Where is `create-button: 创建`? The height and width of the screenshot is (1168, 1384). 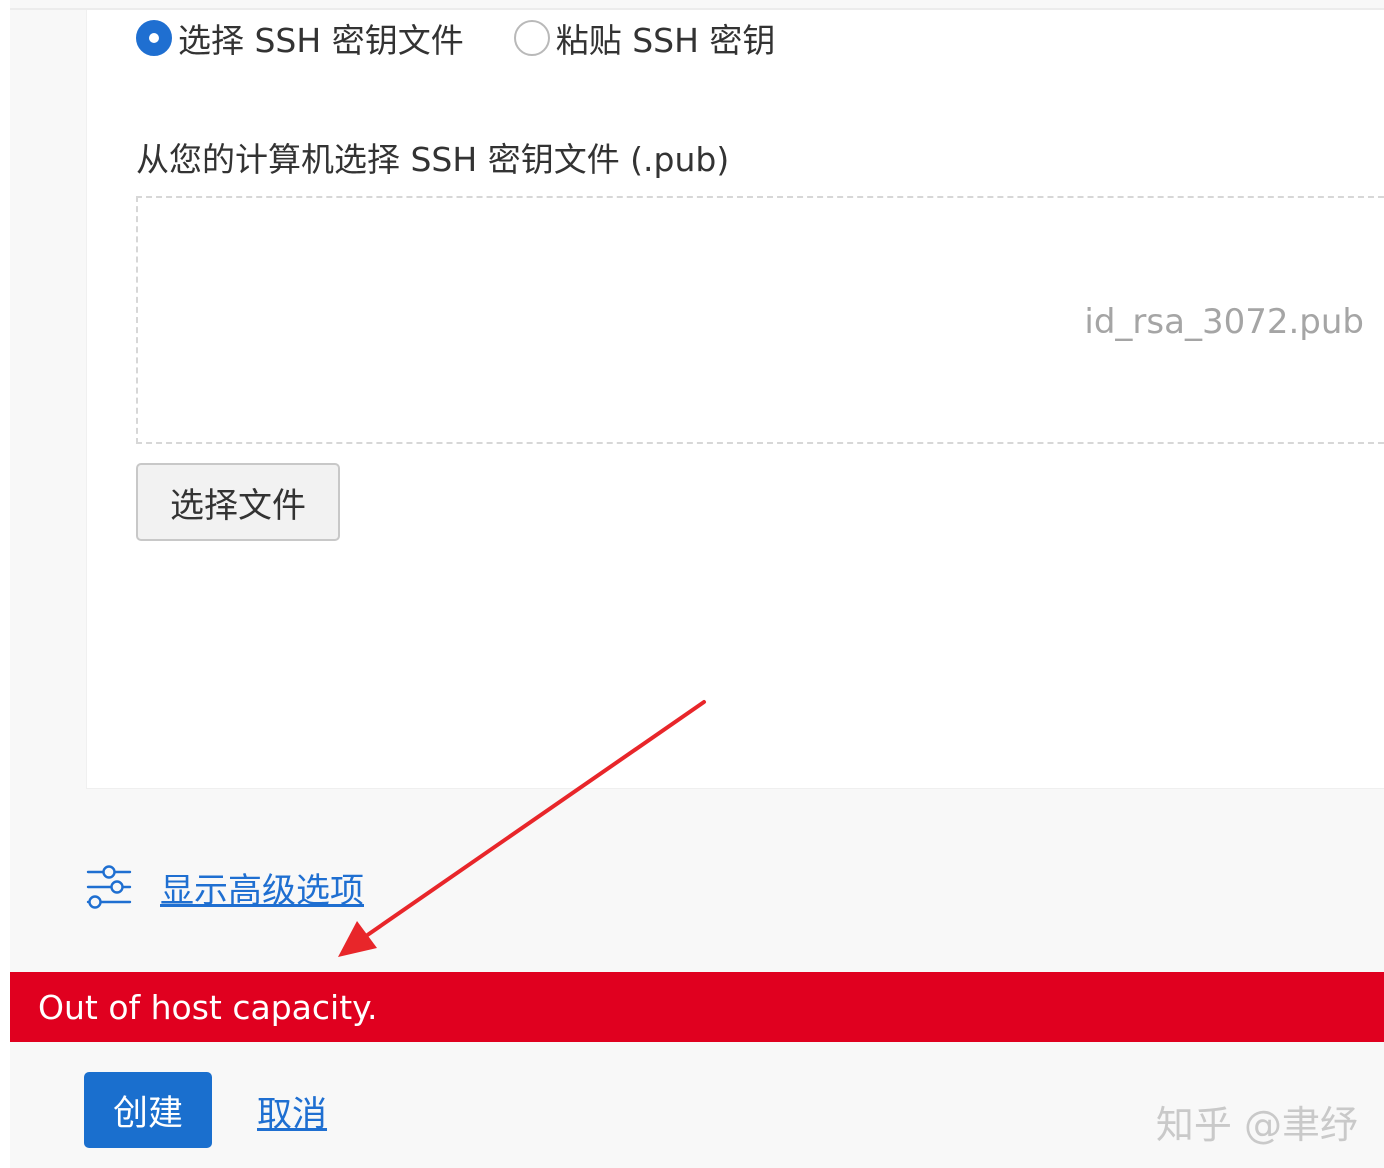
create-button: 创建 is located at coordinates (148, 1110).